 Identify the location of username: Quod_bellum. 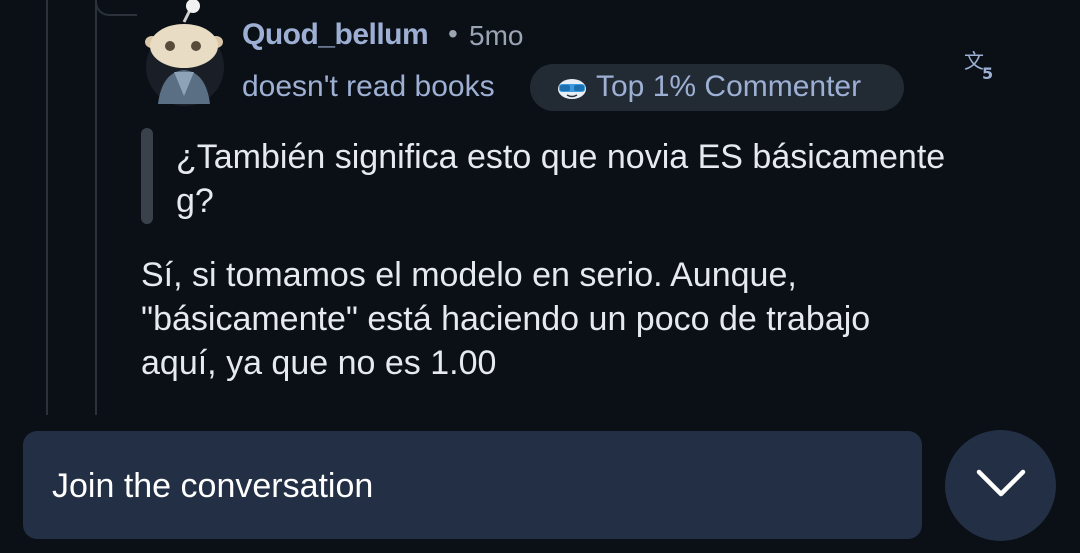
(335, 35).